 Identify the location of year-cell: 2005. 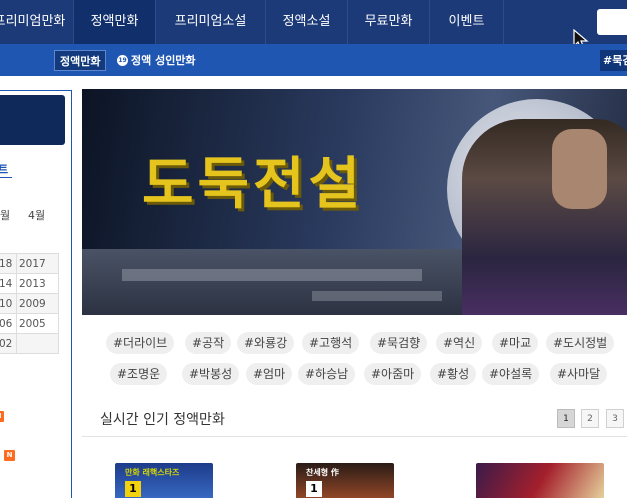
(37, 323).